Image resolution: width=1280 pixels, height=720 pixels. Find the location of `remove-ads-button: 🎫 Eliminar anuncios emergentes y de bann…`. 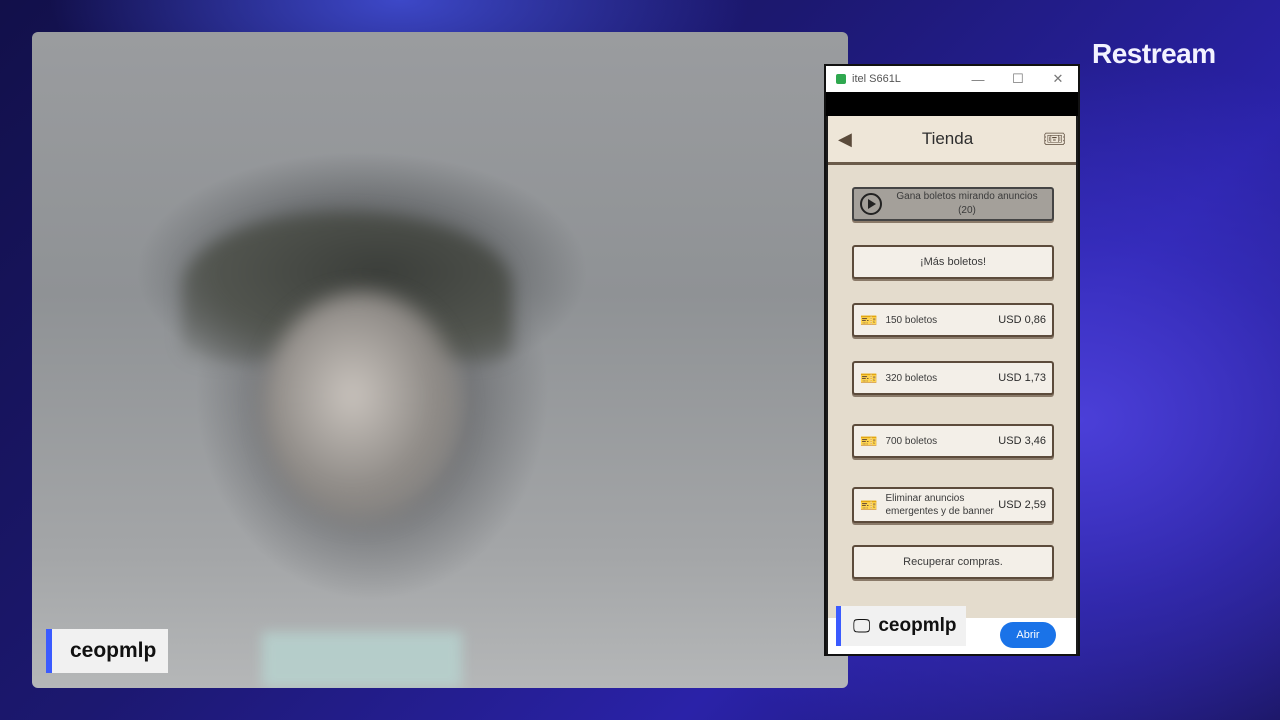

remove-ads-button: 🎫 Eliminar anuncios emergentes y de bann… is located at coordinates (953, 505).